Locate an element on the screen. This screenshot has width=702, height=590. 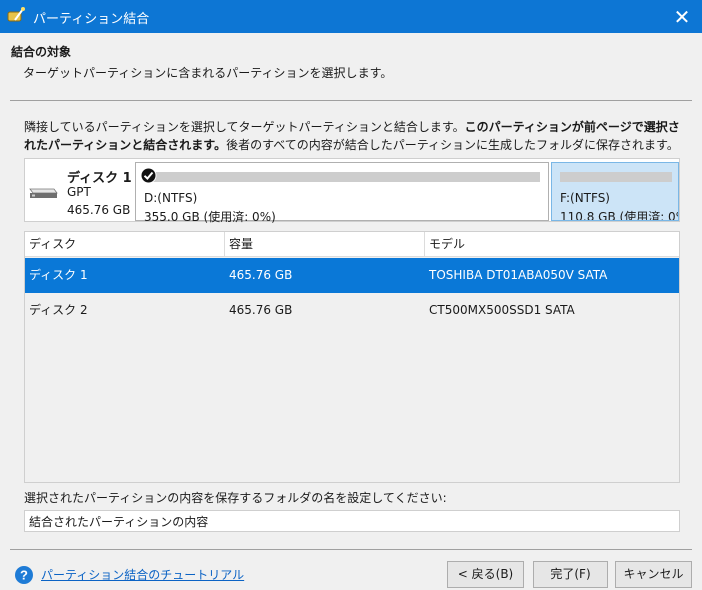
tutorial-link: パーティション結合のチュートリアル is located at coordinates (142, 574).